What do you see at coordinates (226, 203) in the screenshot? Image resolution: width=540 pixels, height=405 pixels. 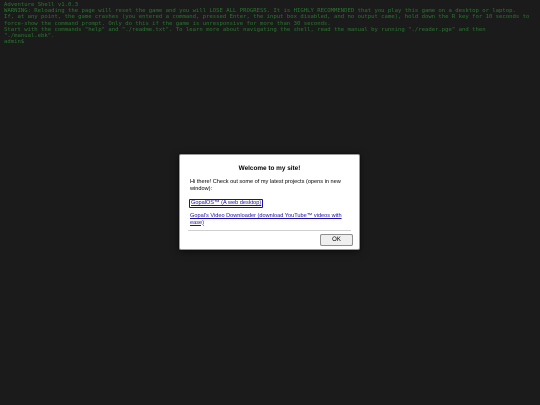 I see `gopalos-link: GopalOS™ (A web desktop)` at bounding box center [226, 203].